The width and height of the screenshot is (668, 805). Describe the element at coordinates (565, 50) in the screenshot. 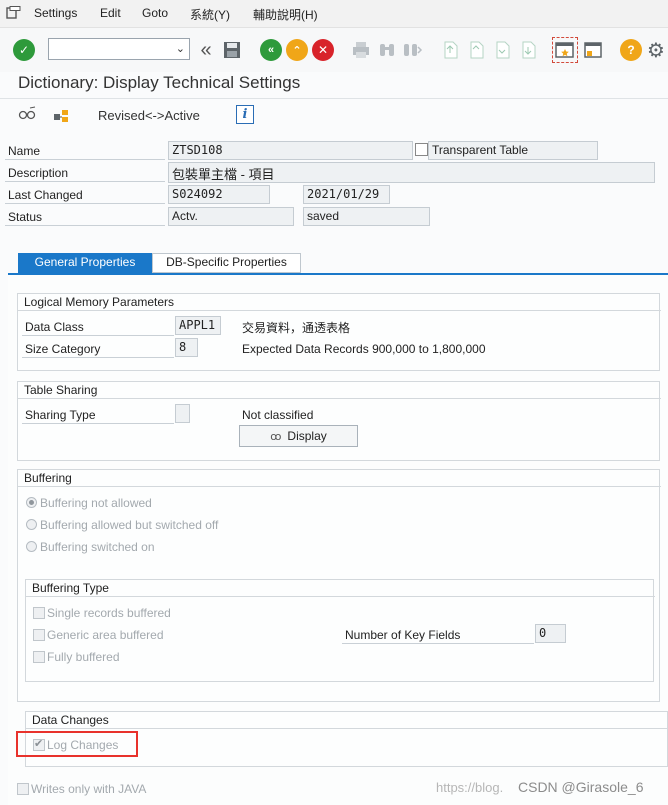

I see `create-session-icon` at that location.